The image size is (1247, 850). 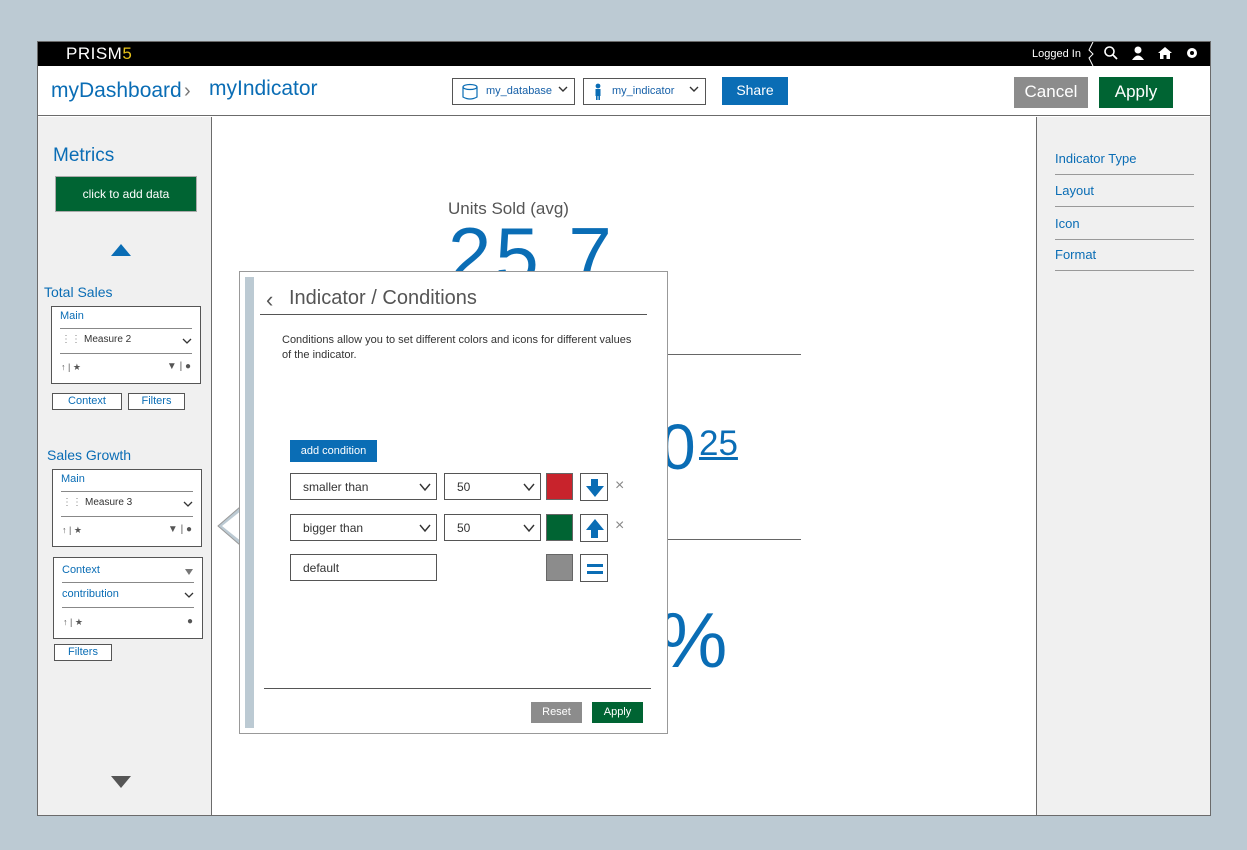 I want to click on sales-growth-card: Main ⋮⋮ Measure 3 ↑ | ★ ▼ | ●, so click(x=127, y=508).